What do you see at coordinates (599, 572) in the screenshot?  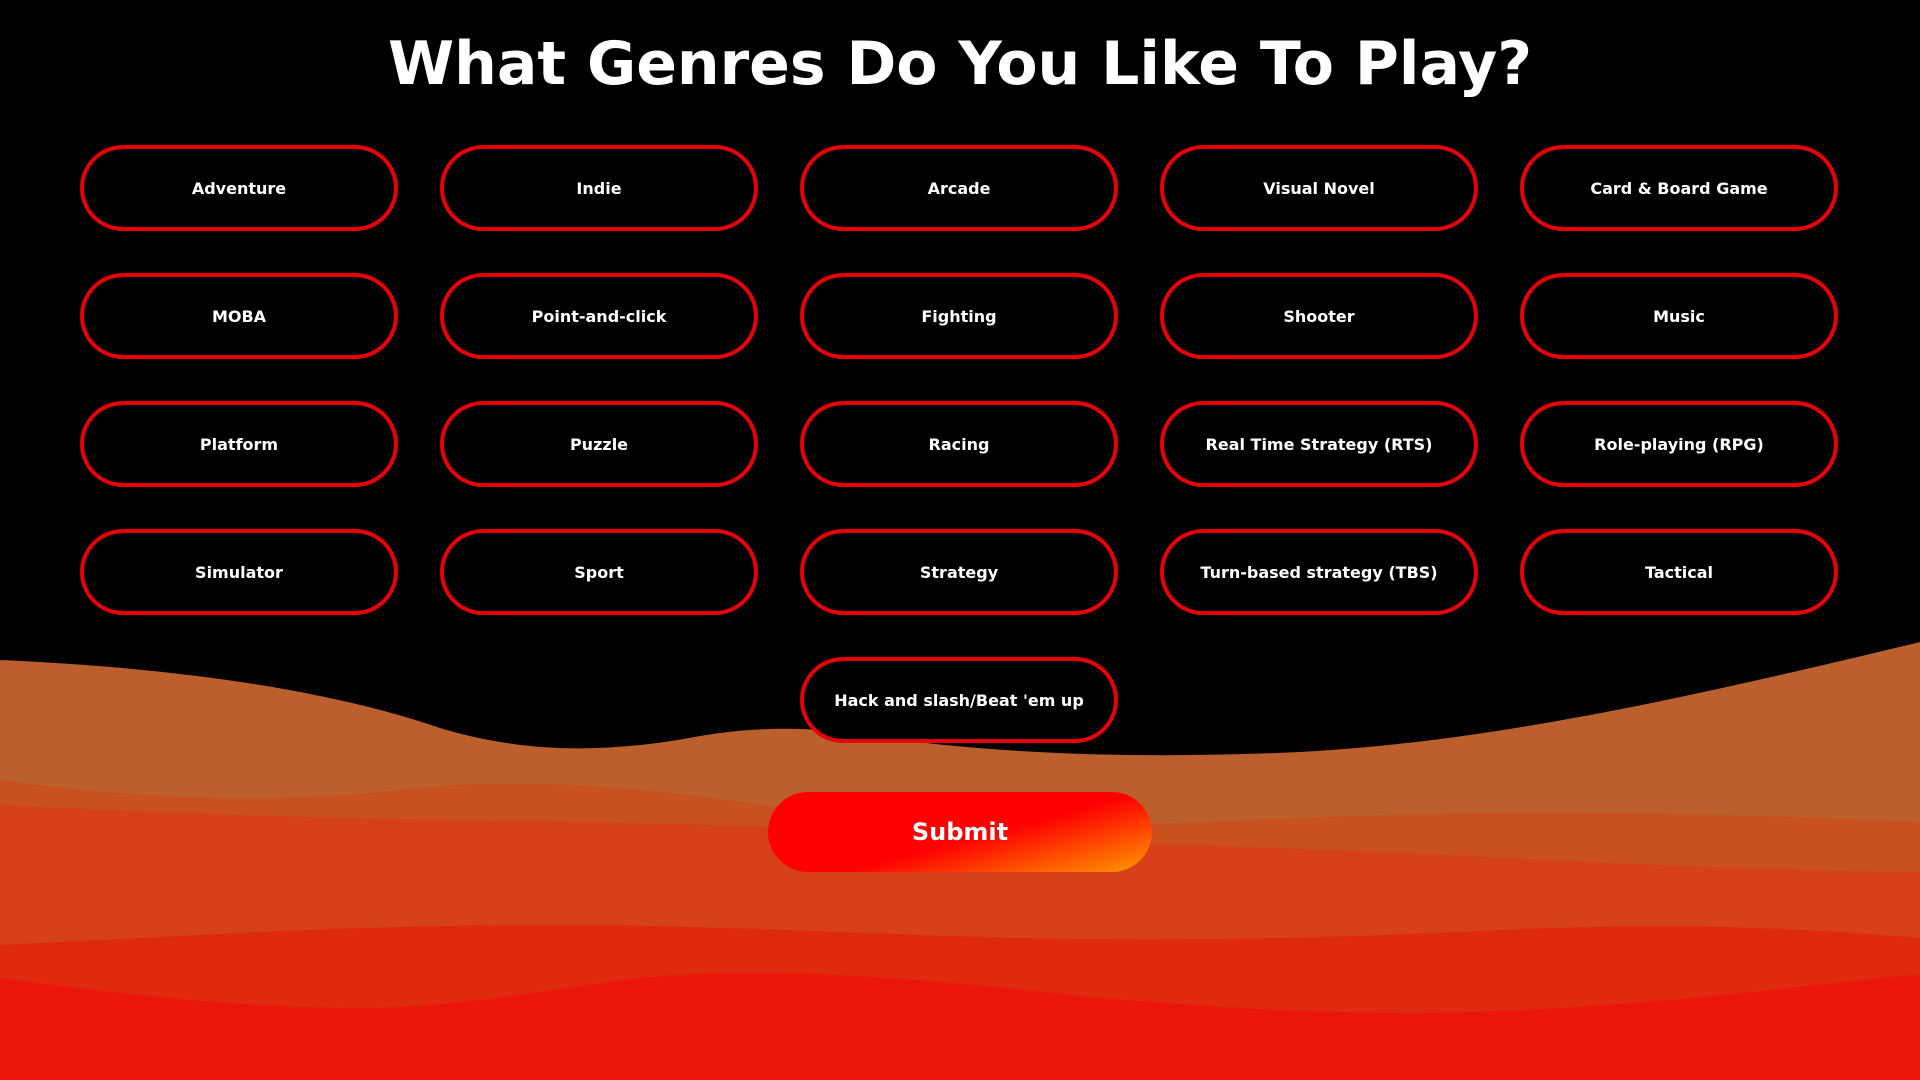 I see `genre-button-sport: Sport` at bounding box center [599, 572].